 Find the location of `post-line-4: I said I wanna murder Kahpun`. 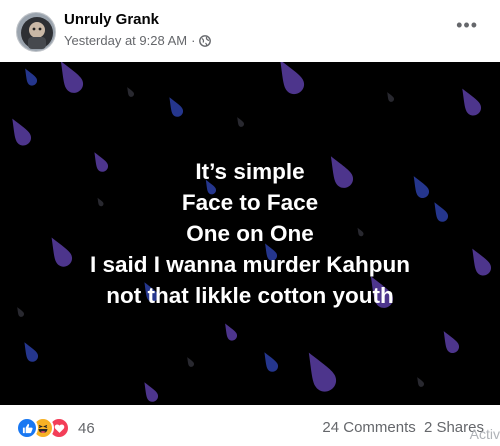

post-line-4: I said I wanna murder Kahpun is located at coordinates (250, 264).